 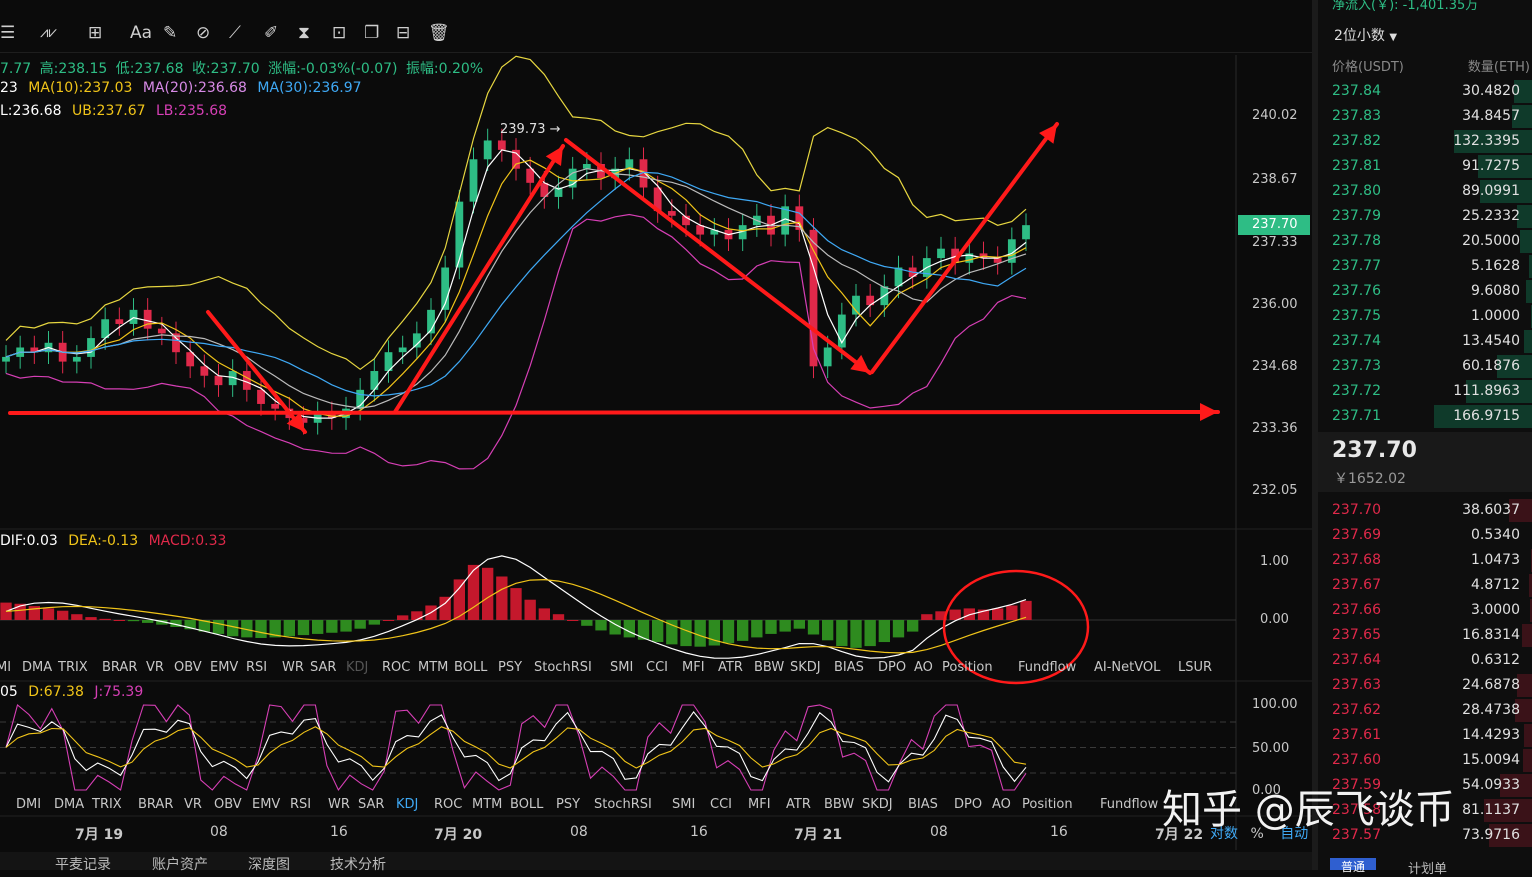 What do you see at coordinates (1365, 35) in the screenshot?
I see `precision-select: 2位小数 ▼` at bounding box center [1365, 35].